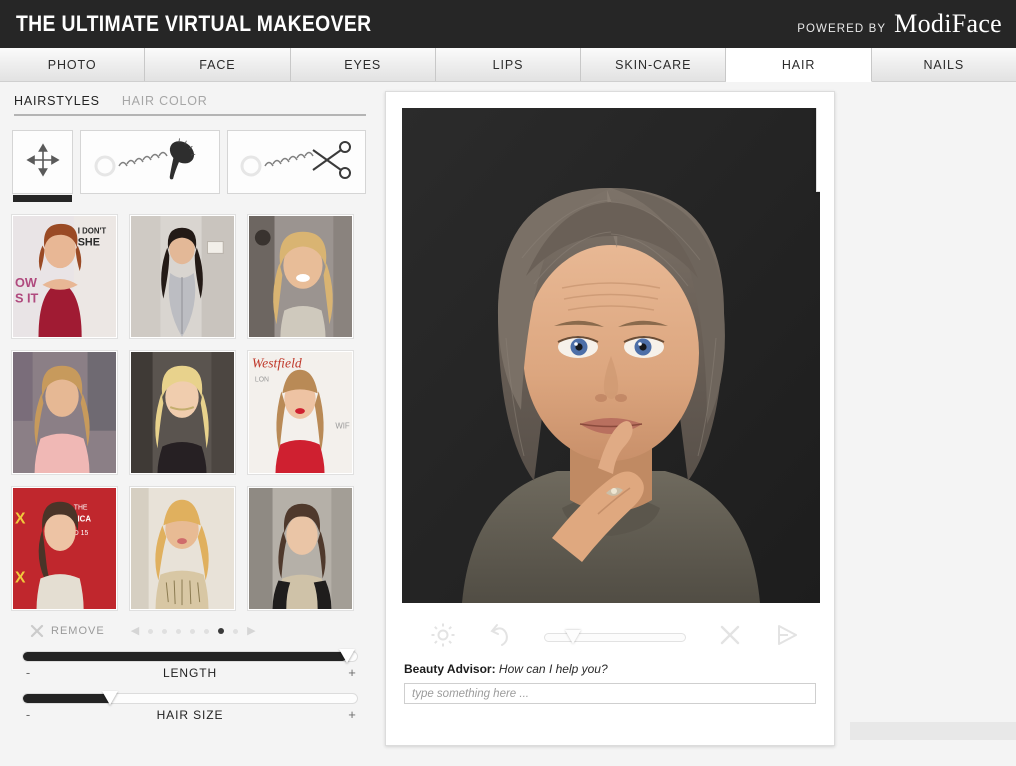 The image size is (1016, 766). I want to click on hair-size-slider-labels: - HAIR SIZE +, so click(190, 714).